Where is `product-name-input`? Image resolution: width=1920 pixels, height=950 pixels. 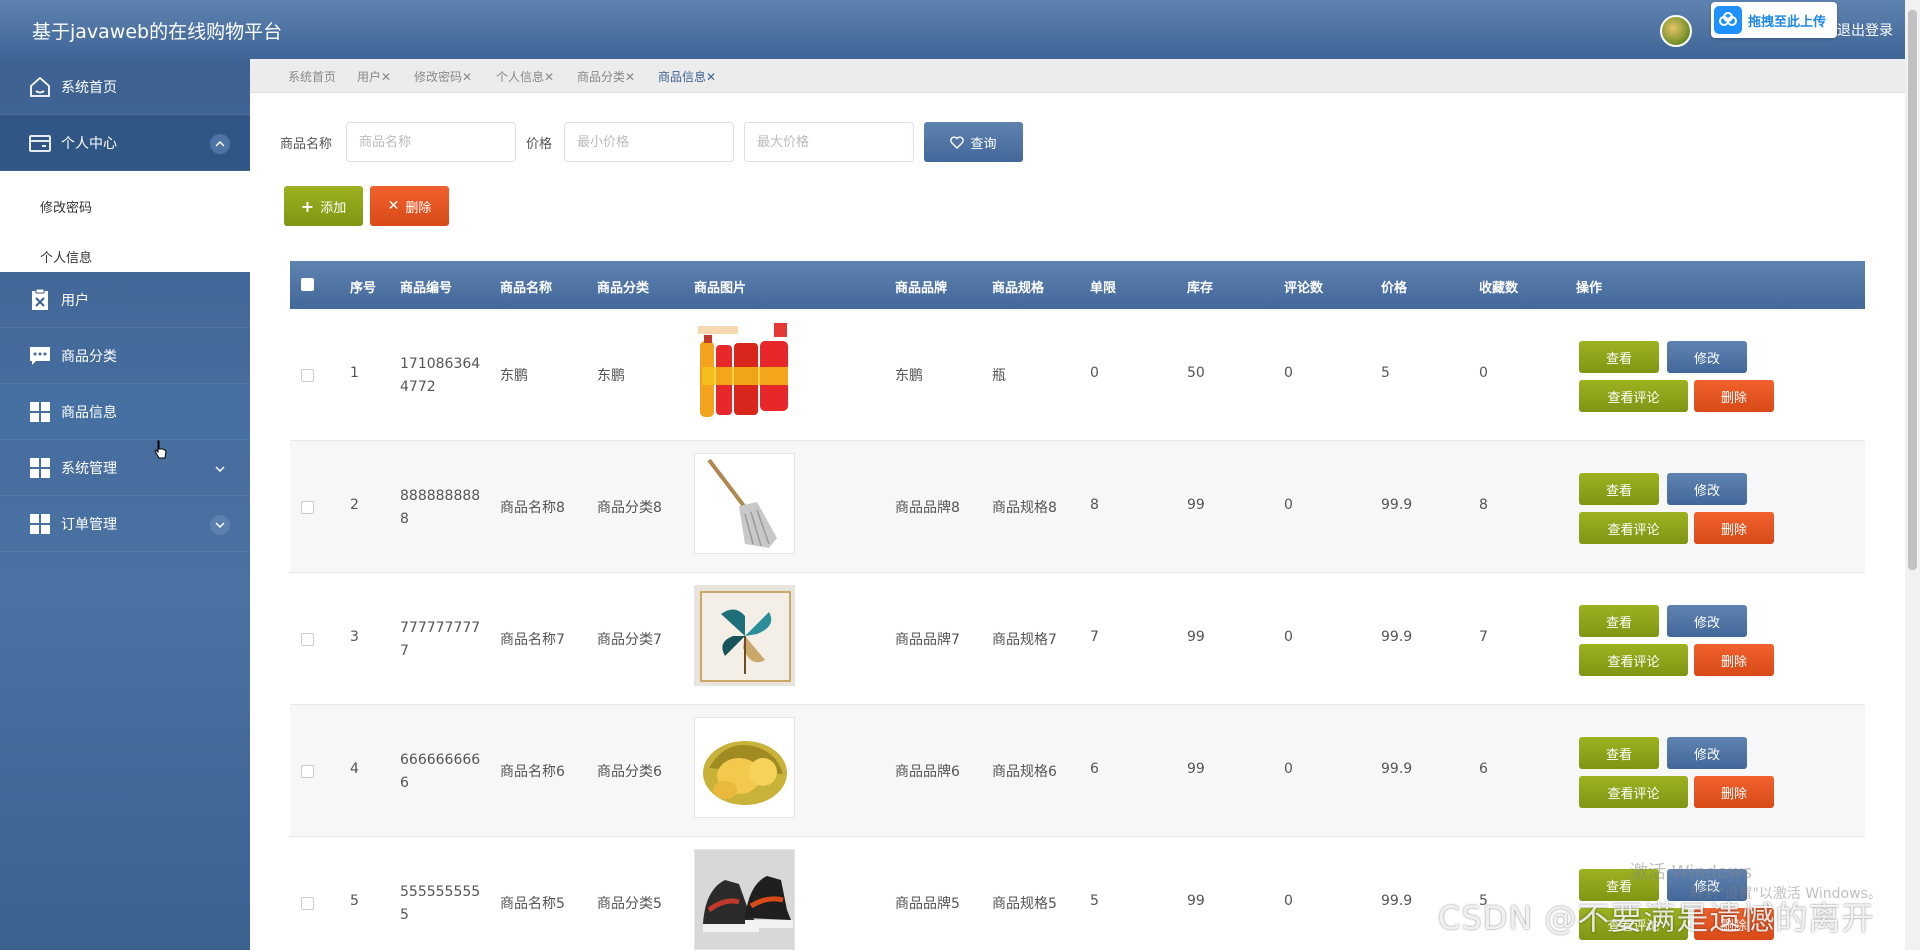 product-name-input is located at coordinates (431, 142).